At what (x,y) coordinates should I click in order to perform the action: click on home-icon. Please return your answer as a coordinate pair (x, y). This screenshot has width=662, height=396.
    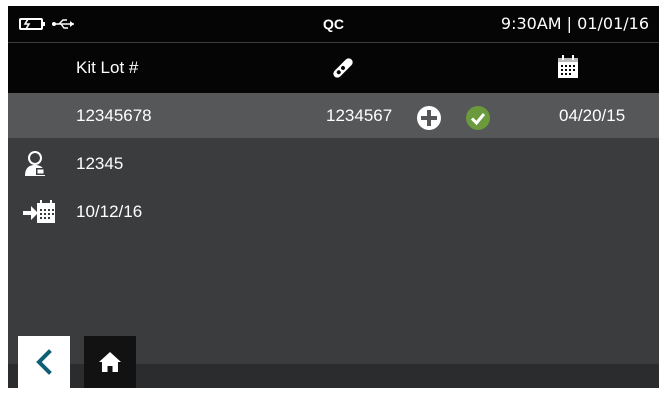
    Looking at the image, I should click on (110, 362).